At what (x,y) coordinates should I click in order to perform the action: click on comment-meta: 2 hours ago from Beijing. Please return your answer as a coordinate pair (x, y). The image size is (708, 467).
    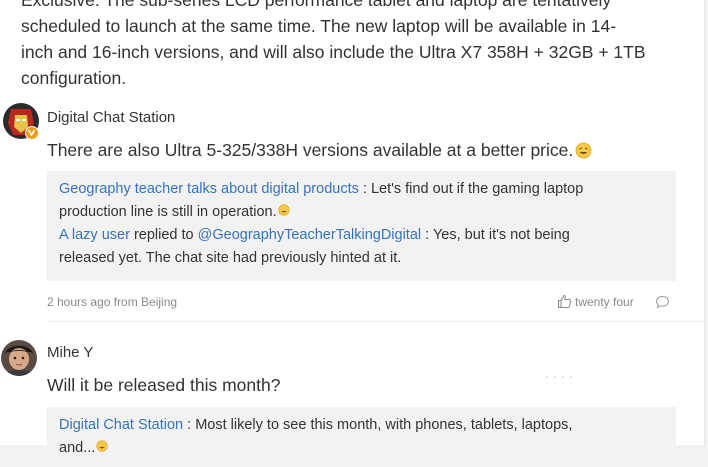
    Looking at the image, I should click on (112, 302).